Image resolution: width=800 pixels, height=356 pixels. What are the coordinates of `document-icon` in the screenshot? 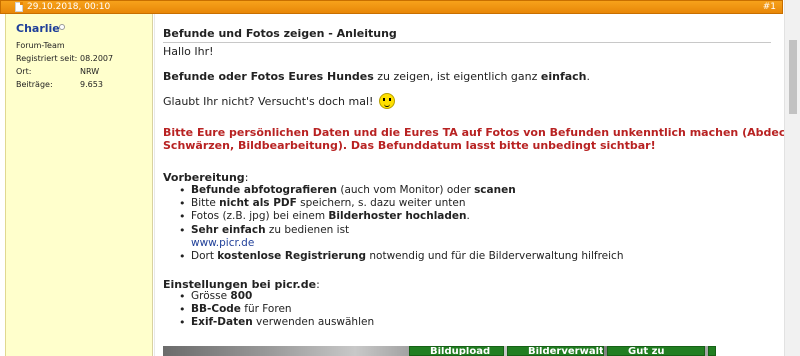 It's located at (19, 7).